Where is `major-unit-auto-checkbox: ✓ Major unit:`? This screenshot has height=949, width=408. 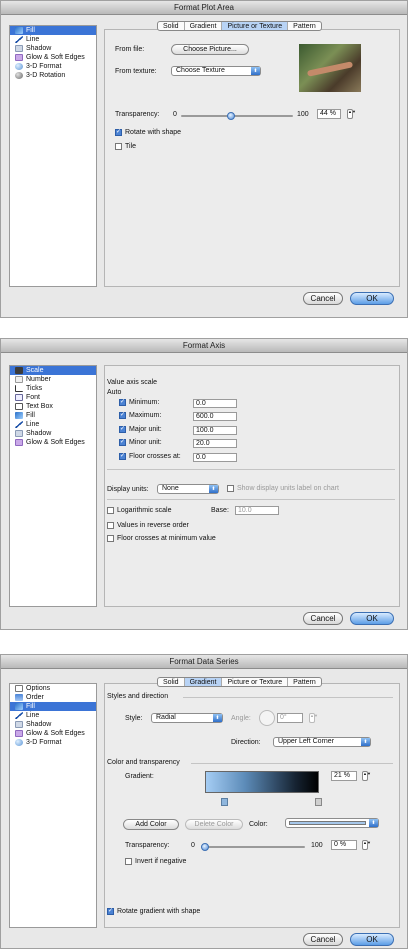 major-unit-auto-checkbox: ✓ Major unit: is located at coordinates (140, 429).